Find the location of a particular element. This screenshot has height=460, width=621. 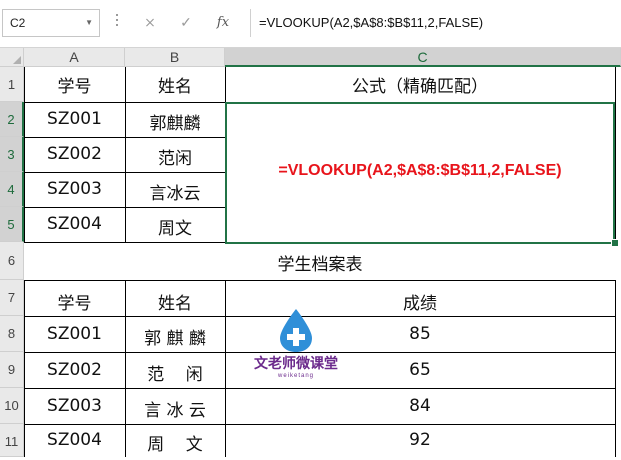

select-all-corner is located at coordinates (12, 57).